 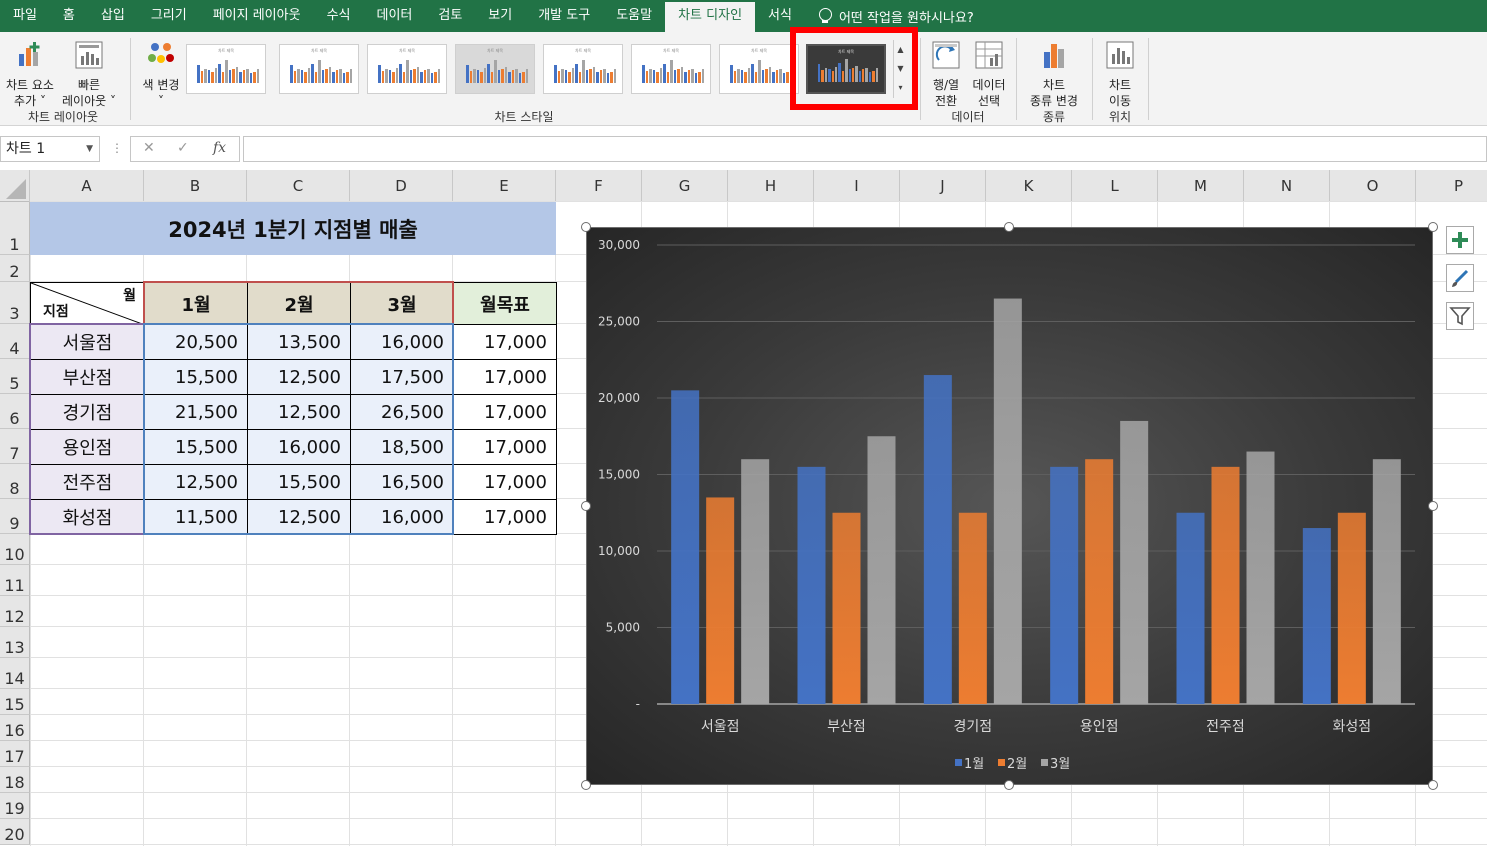 What do you see at coordinates (1054, 74) in the screenshot?
I see `change-chart-type-button: 차트 종류 변경` at bounding box center [1054, 74].